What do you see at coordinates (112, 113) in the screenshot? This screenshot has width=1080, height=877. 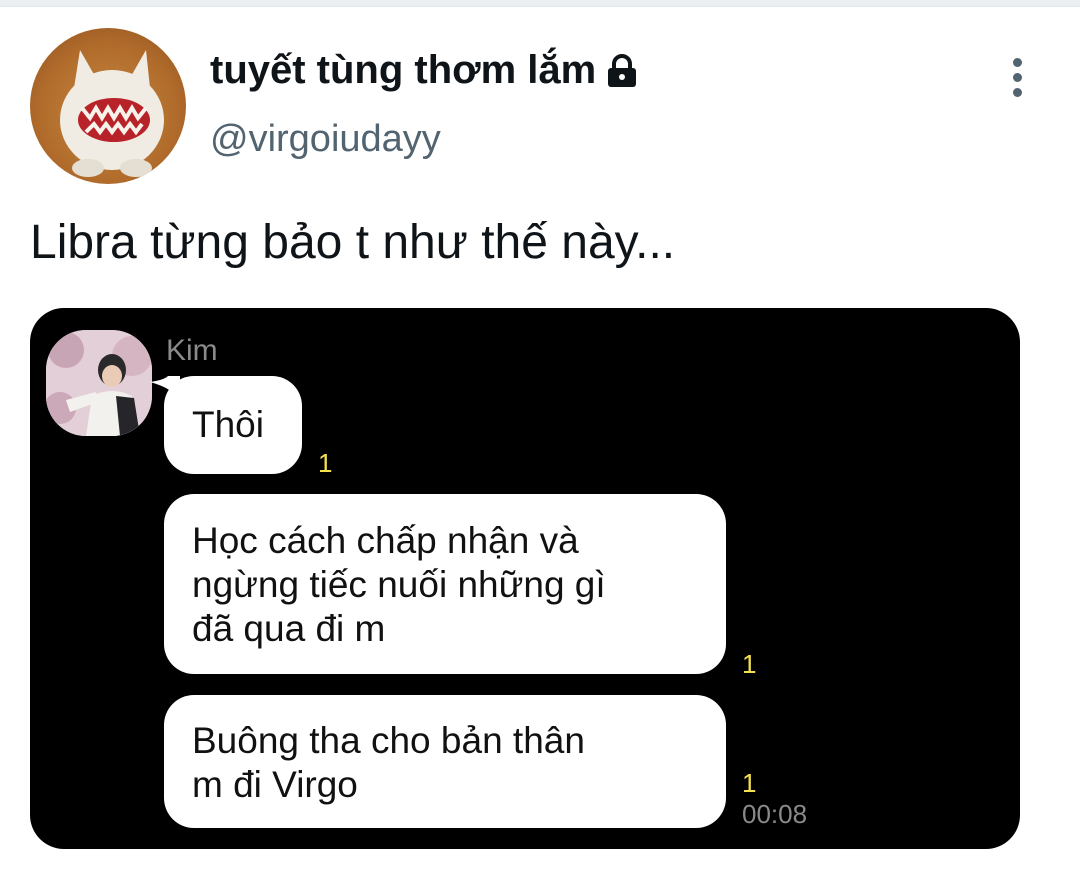 I see `plush-toy-avatar-image` at bounding box center [112, 113].